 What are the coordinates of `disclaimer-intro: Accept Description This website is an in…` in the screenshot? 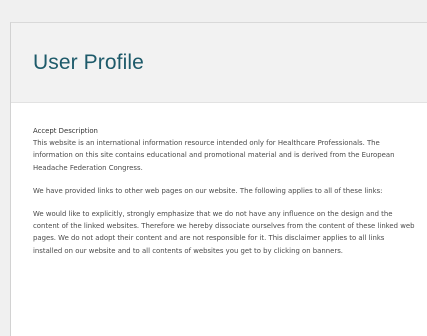 It's located at (224, 149).